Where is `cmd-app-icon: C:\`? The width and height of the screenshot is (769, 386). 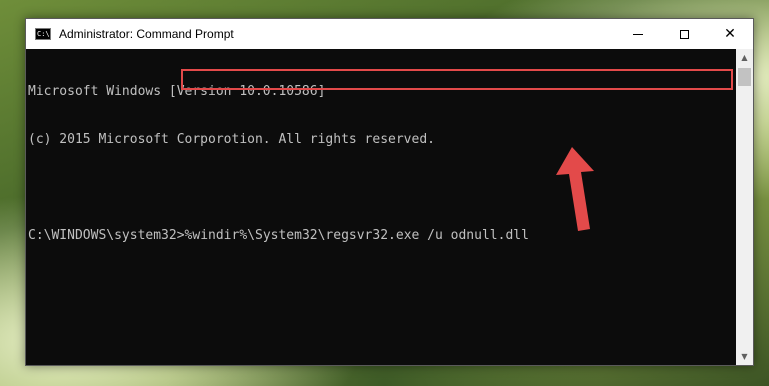
cmd-app-icon: C:\ is located at coordinates (43, 34).